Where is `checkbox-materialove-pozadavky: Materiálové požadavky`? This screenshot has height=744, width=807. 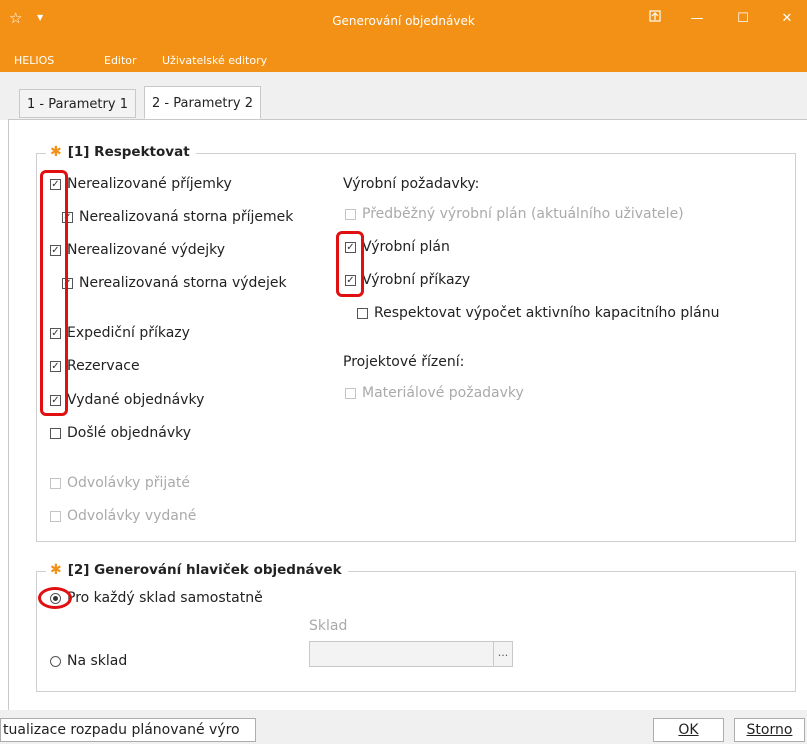
checkbox-materialove-pozadavky: Materiálové požadavky is located at coordinates (434, 393).